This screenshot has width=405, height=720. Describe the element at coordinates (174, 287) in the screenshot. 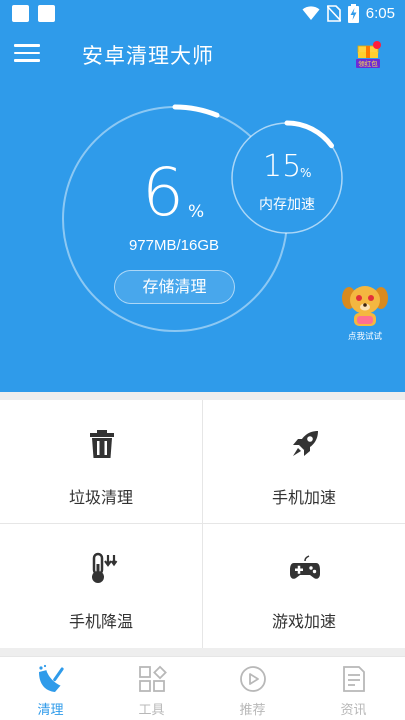

I see `storage-clean-button: 存储清理` at that location.